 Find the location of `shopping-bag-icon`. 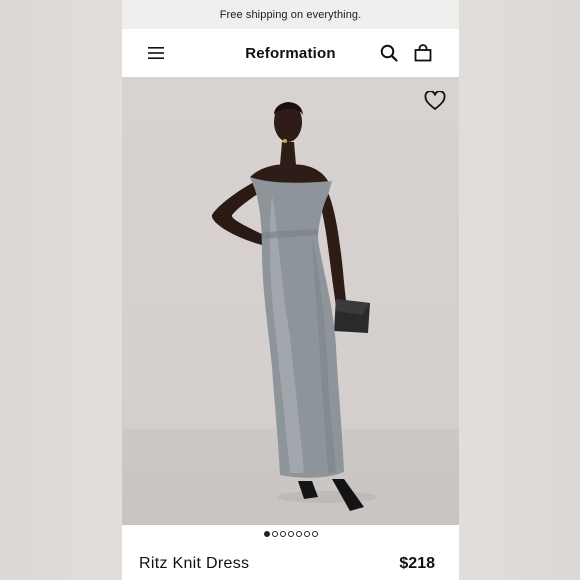

shopping-bag-icon is located at coordinates (423, 53).